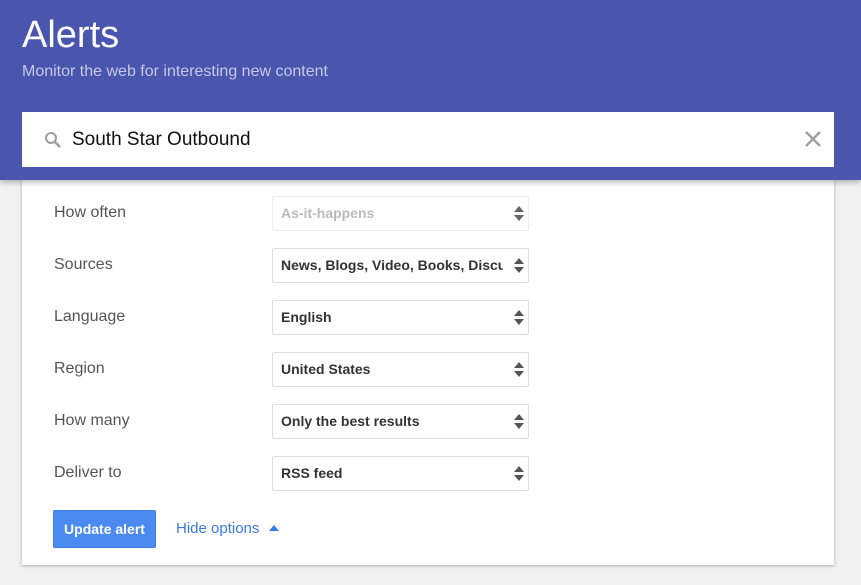  Describe the element at coordinates (400, 473) in the screenshot. I see `deliver-to-select: RSS feed` at that location.